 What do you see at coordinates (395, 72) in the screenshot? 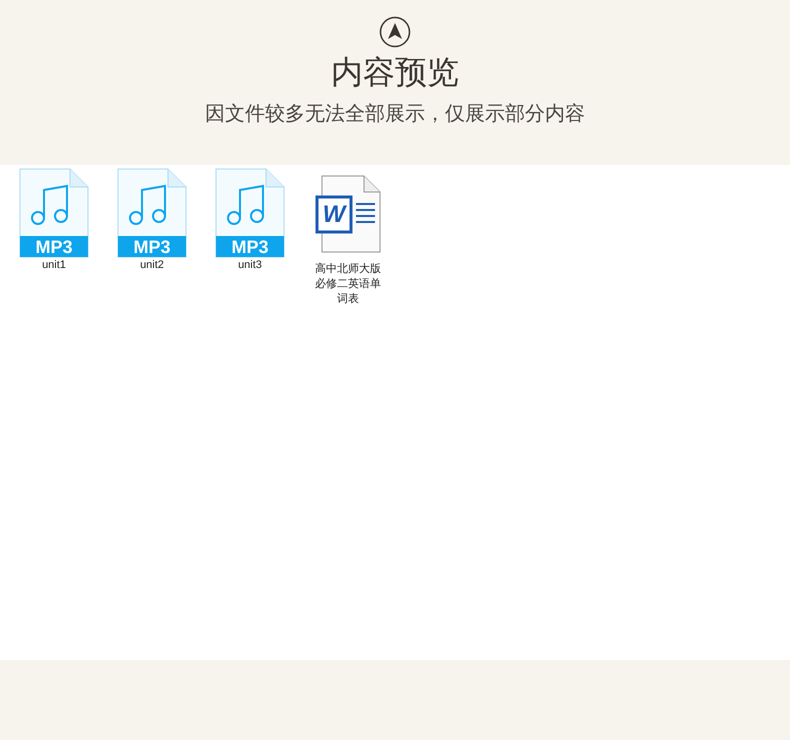
I see `section-title: 内容预览` at bounding box center [395, 72].